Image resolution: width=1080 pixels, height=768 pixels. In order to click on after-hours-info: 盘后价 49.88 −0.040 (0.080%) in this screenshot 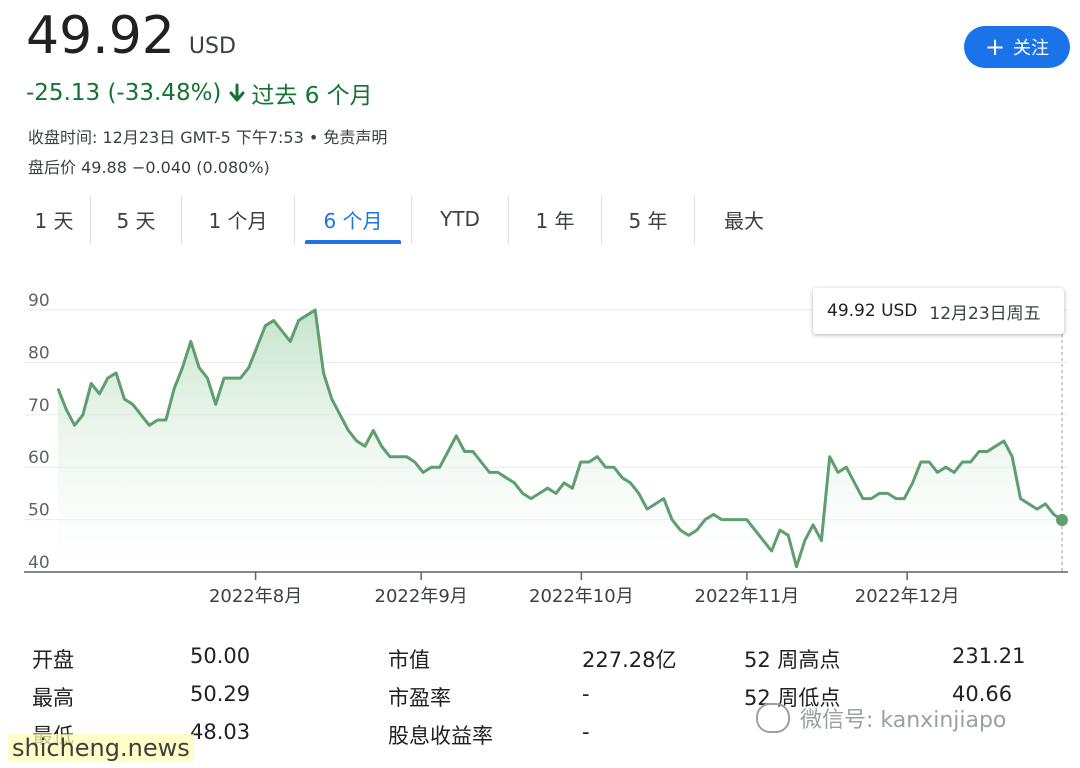, I will do `click(149, 167)`.